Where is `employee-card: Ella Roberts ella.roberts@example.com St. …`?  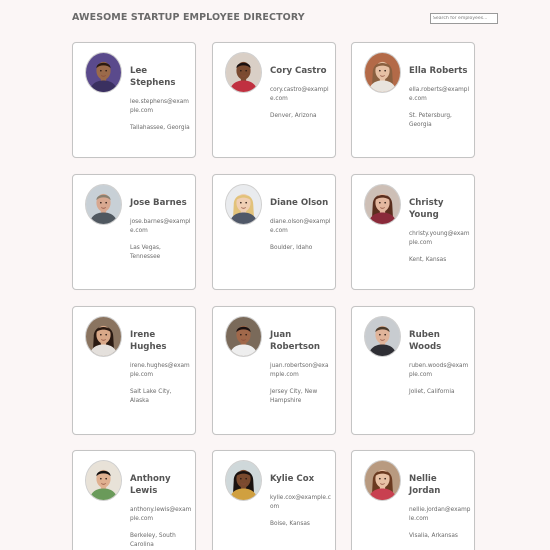 employee-card: Ella Roberts ella.roberts@example.com St. … is located at coordinates (413, 100).